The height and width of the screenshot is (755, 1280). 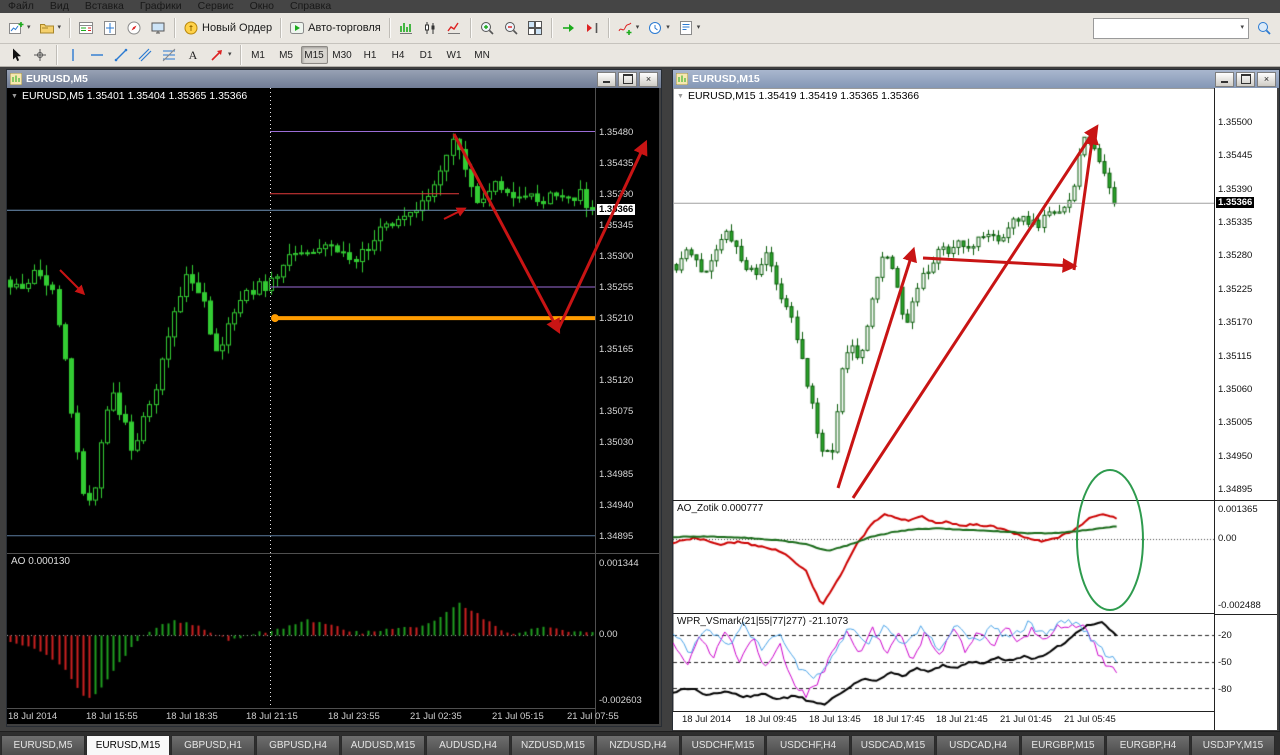 I want to click on time-label: 18 Jul 18:35, so click(x=192, y=716).